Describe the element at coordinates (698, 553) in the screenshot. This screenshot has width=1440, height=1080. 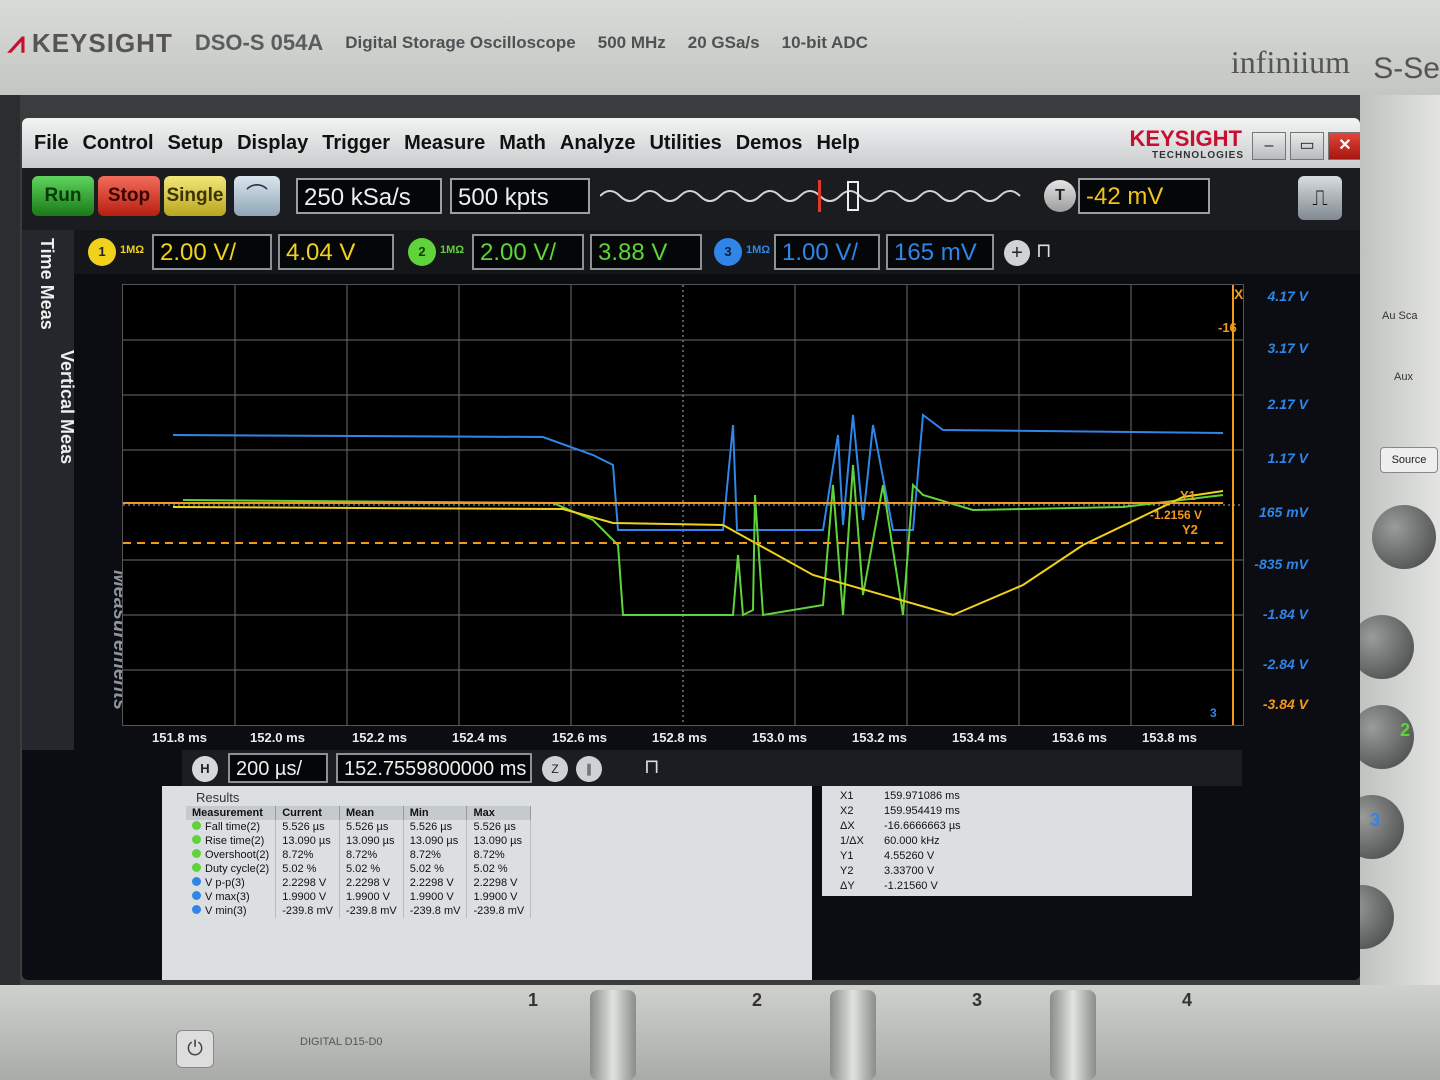
I see `ch1-trace` at that location.